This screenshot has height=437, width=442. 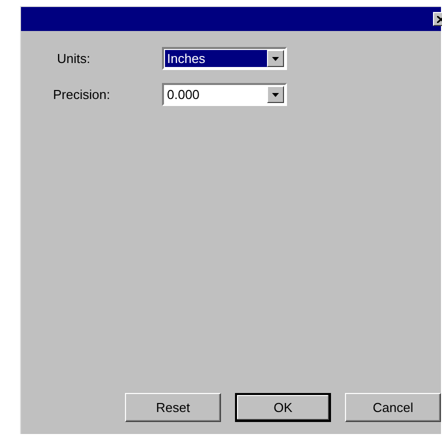 I want to click on dialog-button: Reset, so click(x=173, y=407).